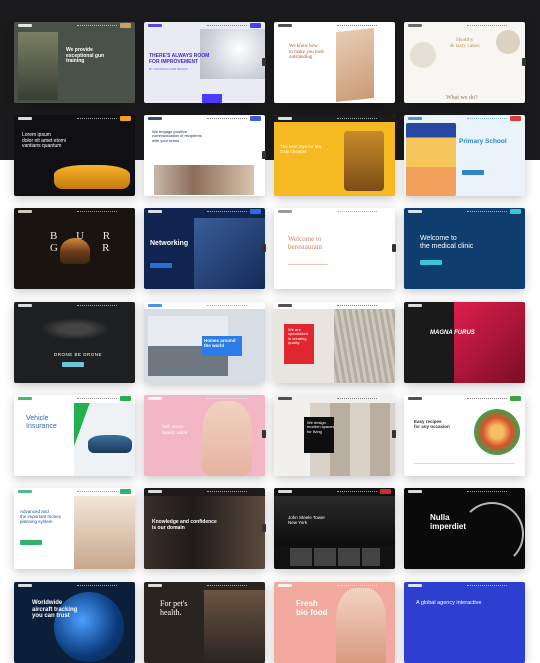 This screenshot has height=663, width=540. I want to click on card-agency: A global agency interactive, so click(464, 622).